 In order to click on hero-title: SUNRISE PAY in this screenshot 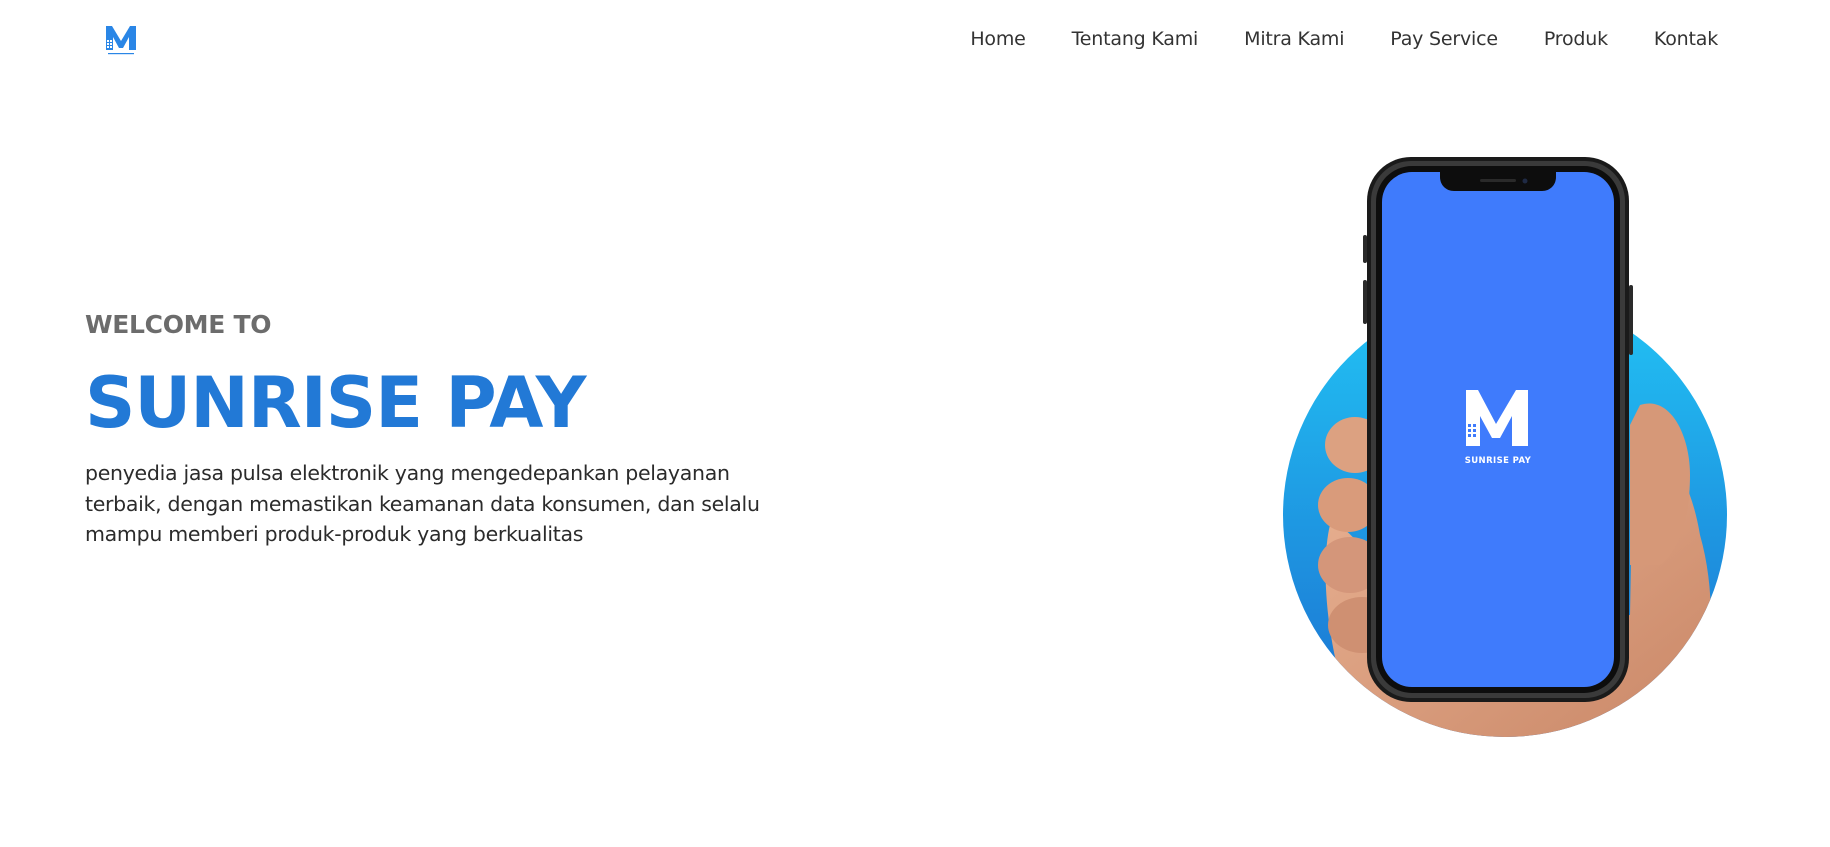, I will do `click(335, 403)`.